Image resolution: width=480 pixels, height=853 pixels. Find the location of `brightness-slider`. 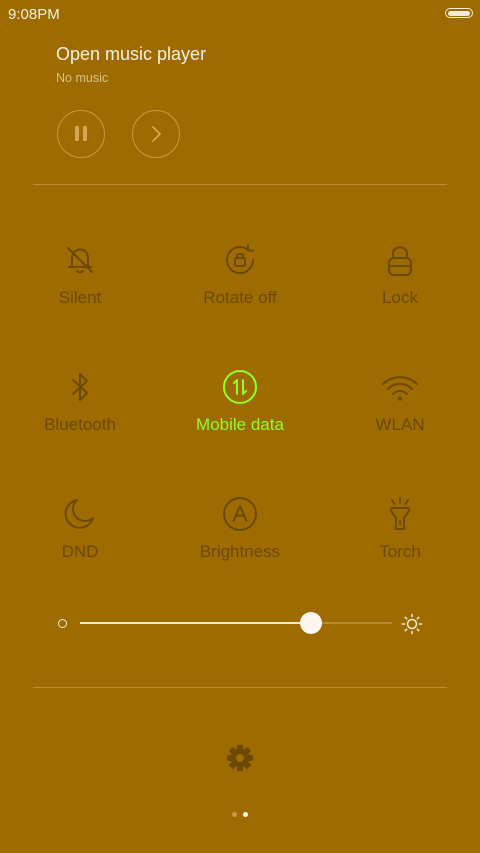

brightness-slider is located at coordinates (236, 623).